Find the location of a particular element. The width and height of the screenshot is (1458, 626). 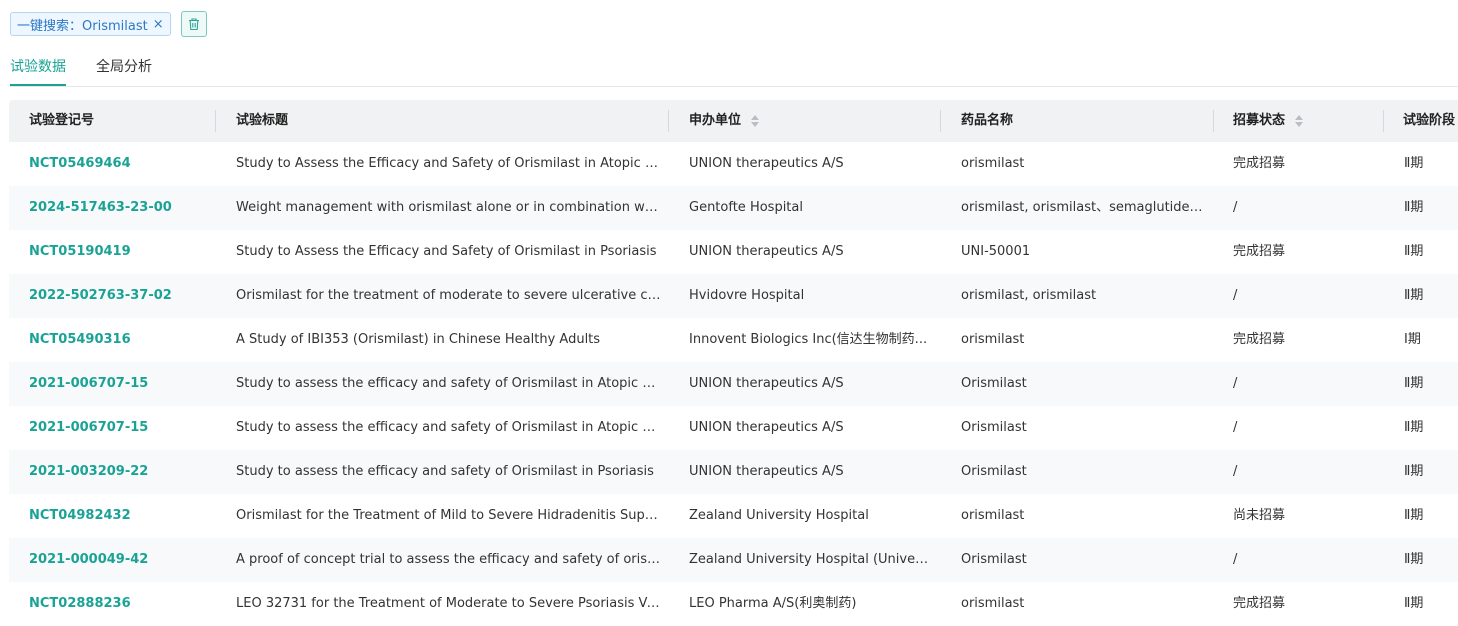

column-header-sponsor: 申办单位 is located at coordinates (724, 121).